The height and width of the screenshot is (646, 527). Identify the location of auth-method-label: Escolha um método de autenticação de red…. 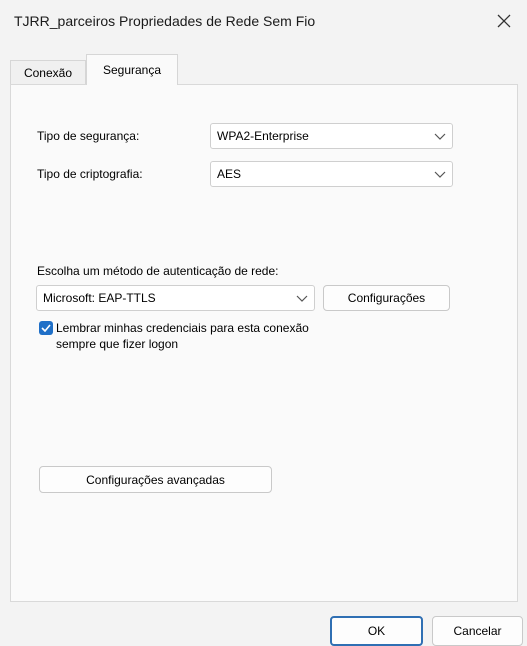
(158, 271).